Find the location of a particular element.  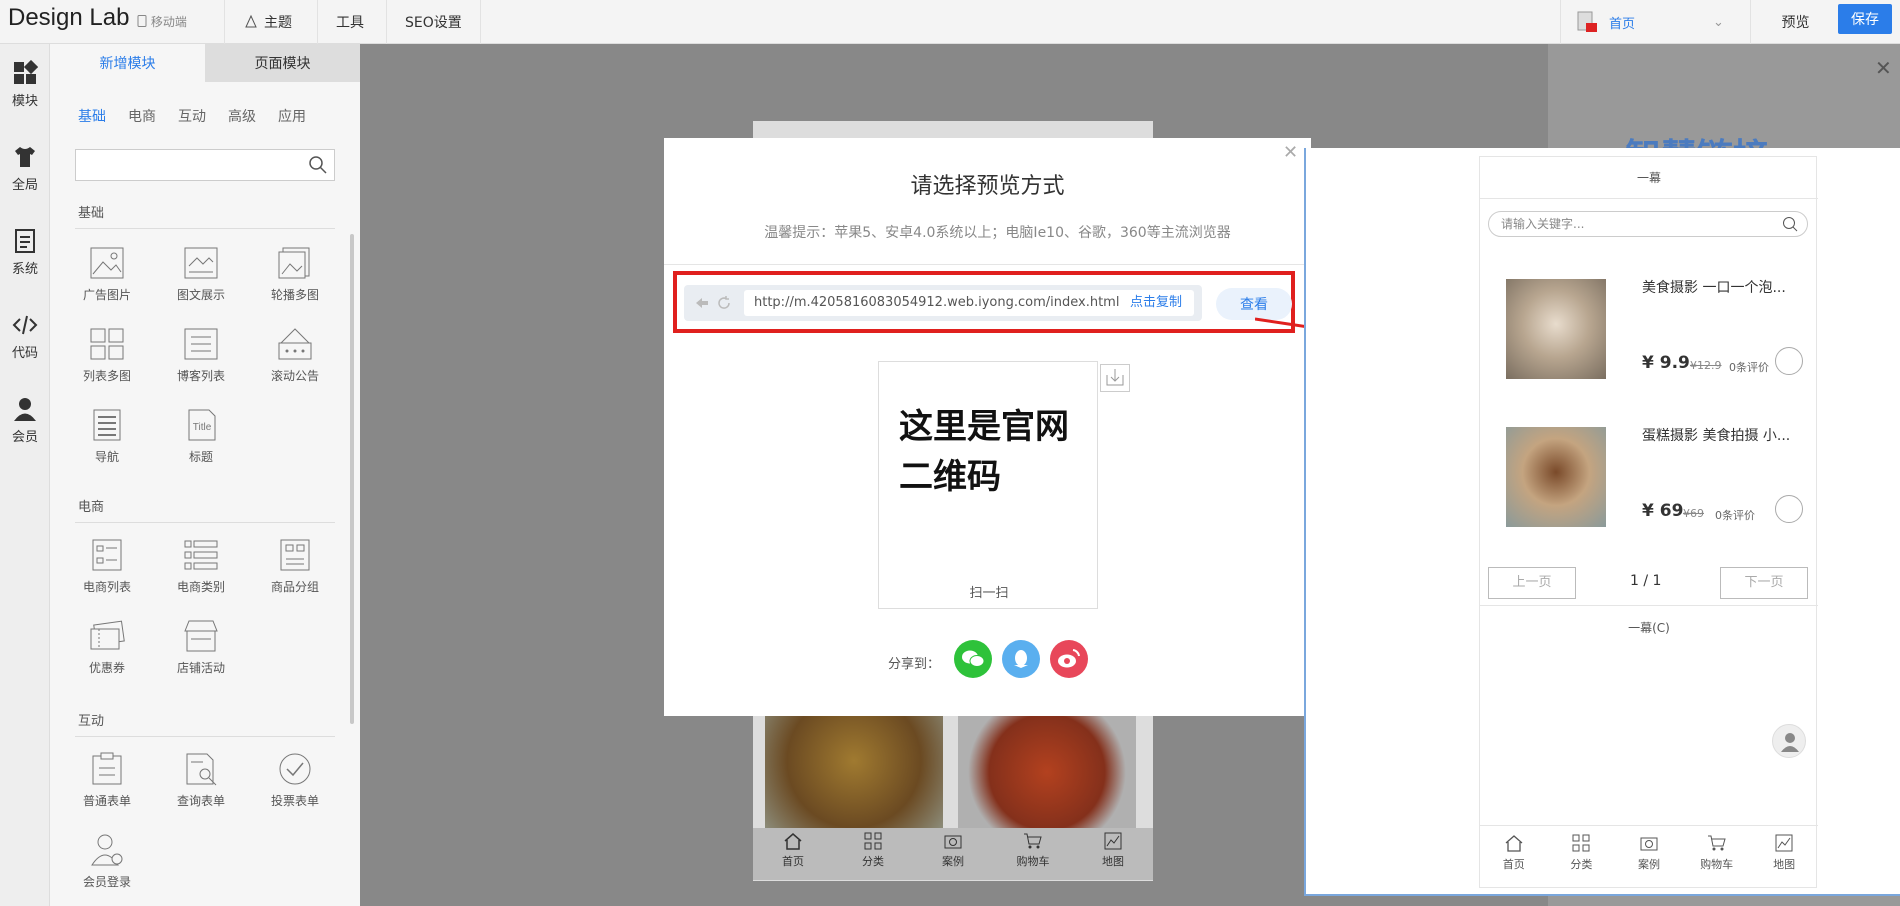

module-product-group: 商品分组 is located at coordinates (295, 566).